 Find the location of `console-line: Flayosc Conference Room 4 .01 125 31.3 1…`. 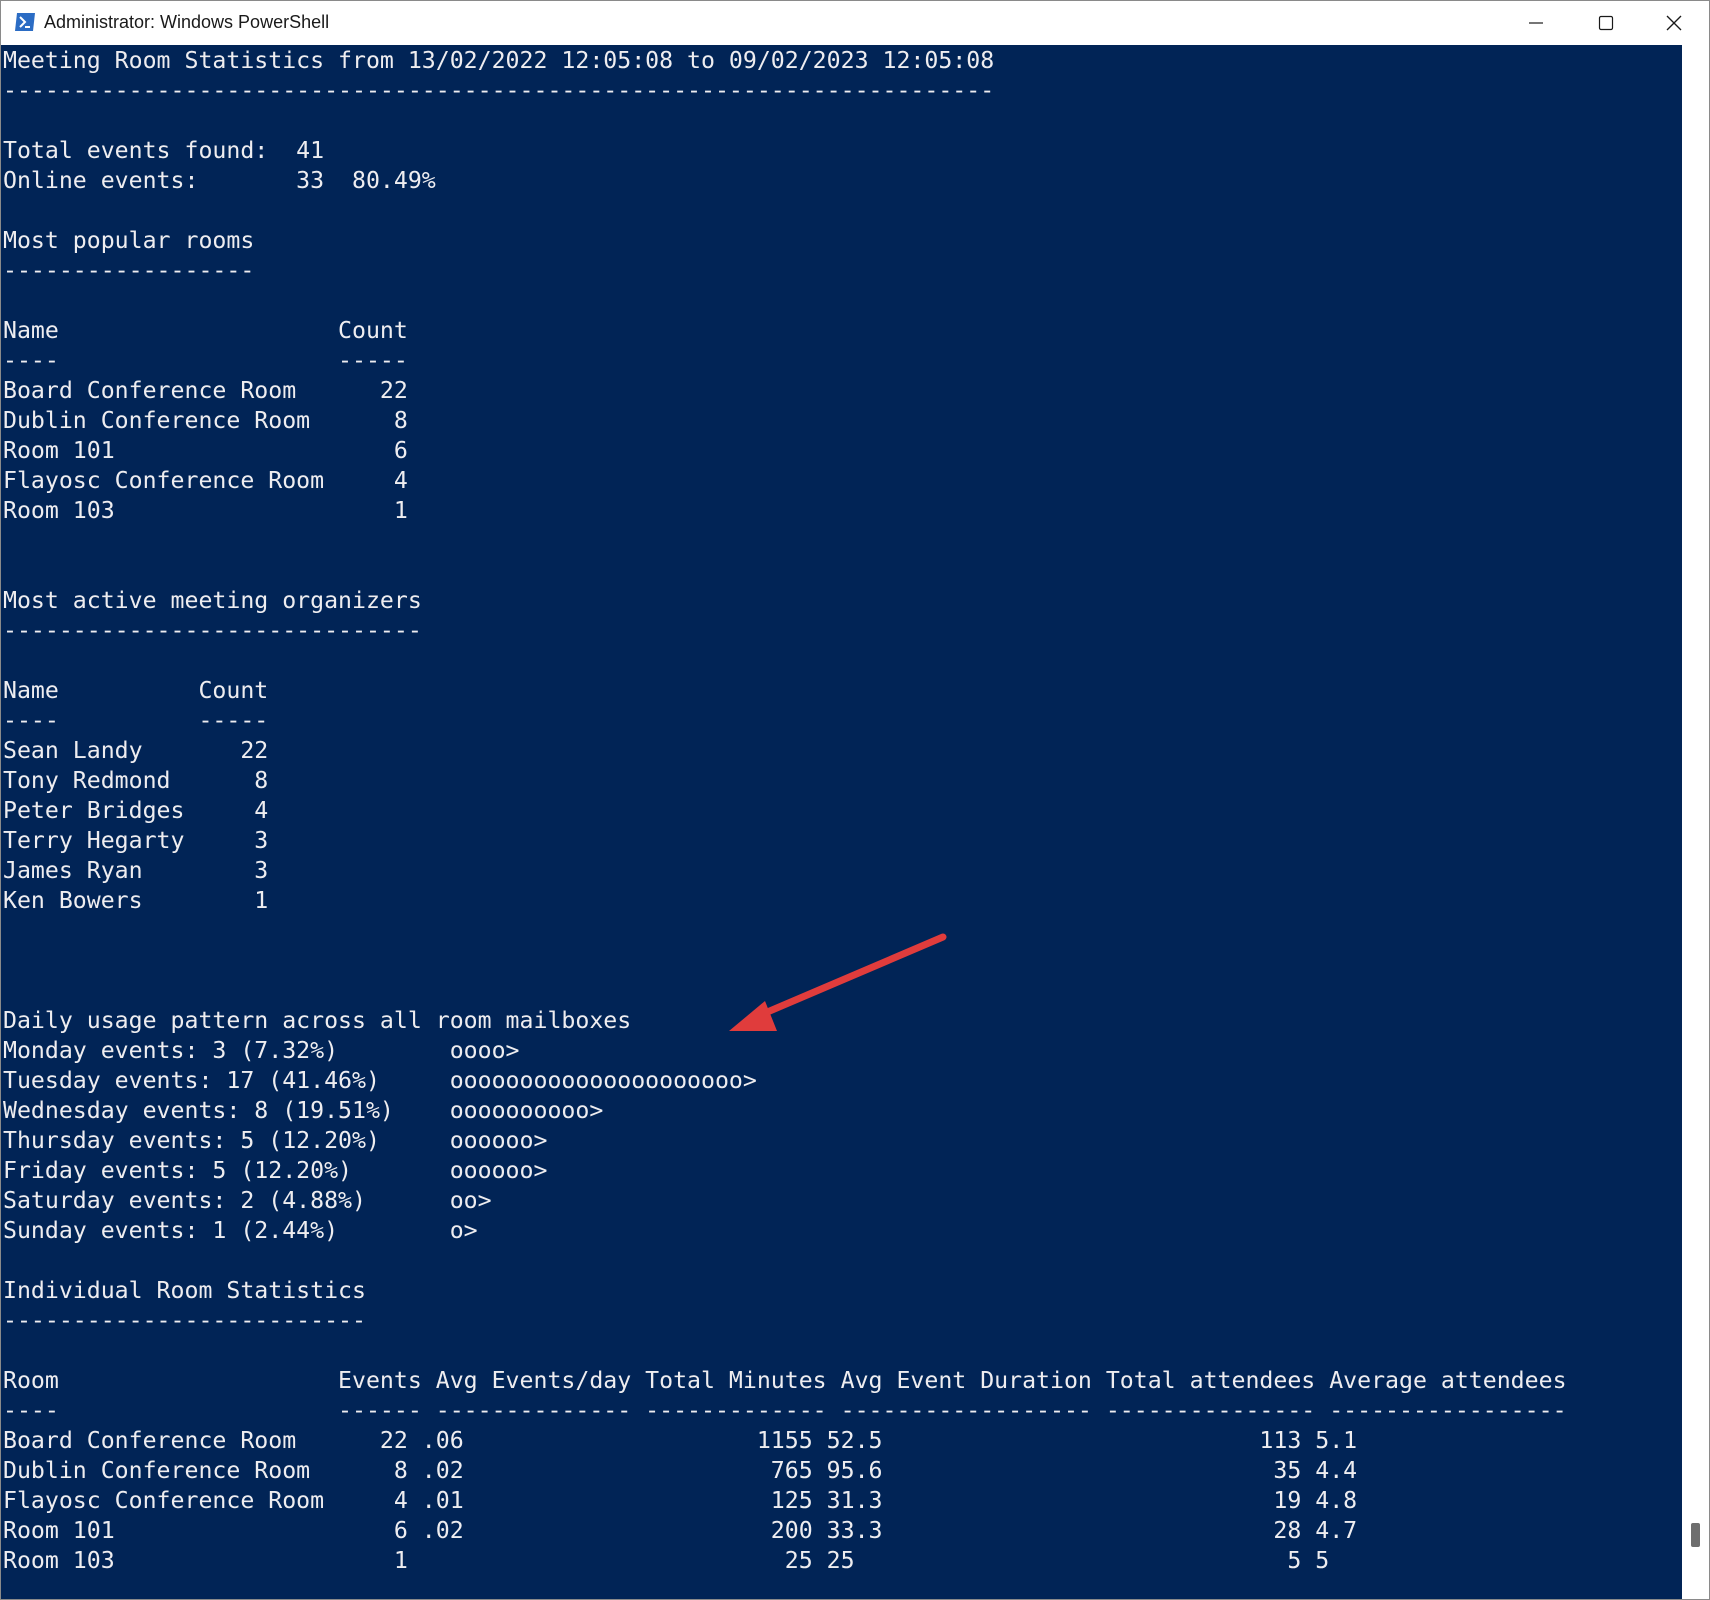

console-line: Flayosc Conference Room 4 .01 125 31.3 1… is located at coordinates (680, 1500).